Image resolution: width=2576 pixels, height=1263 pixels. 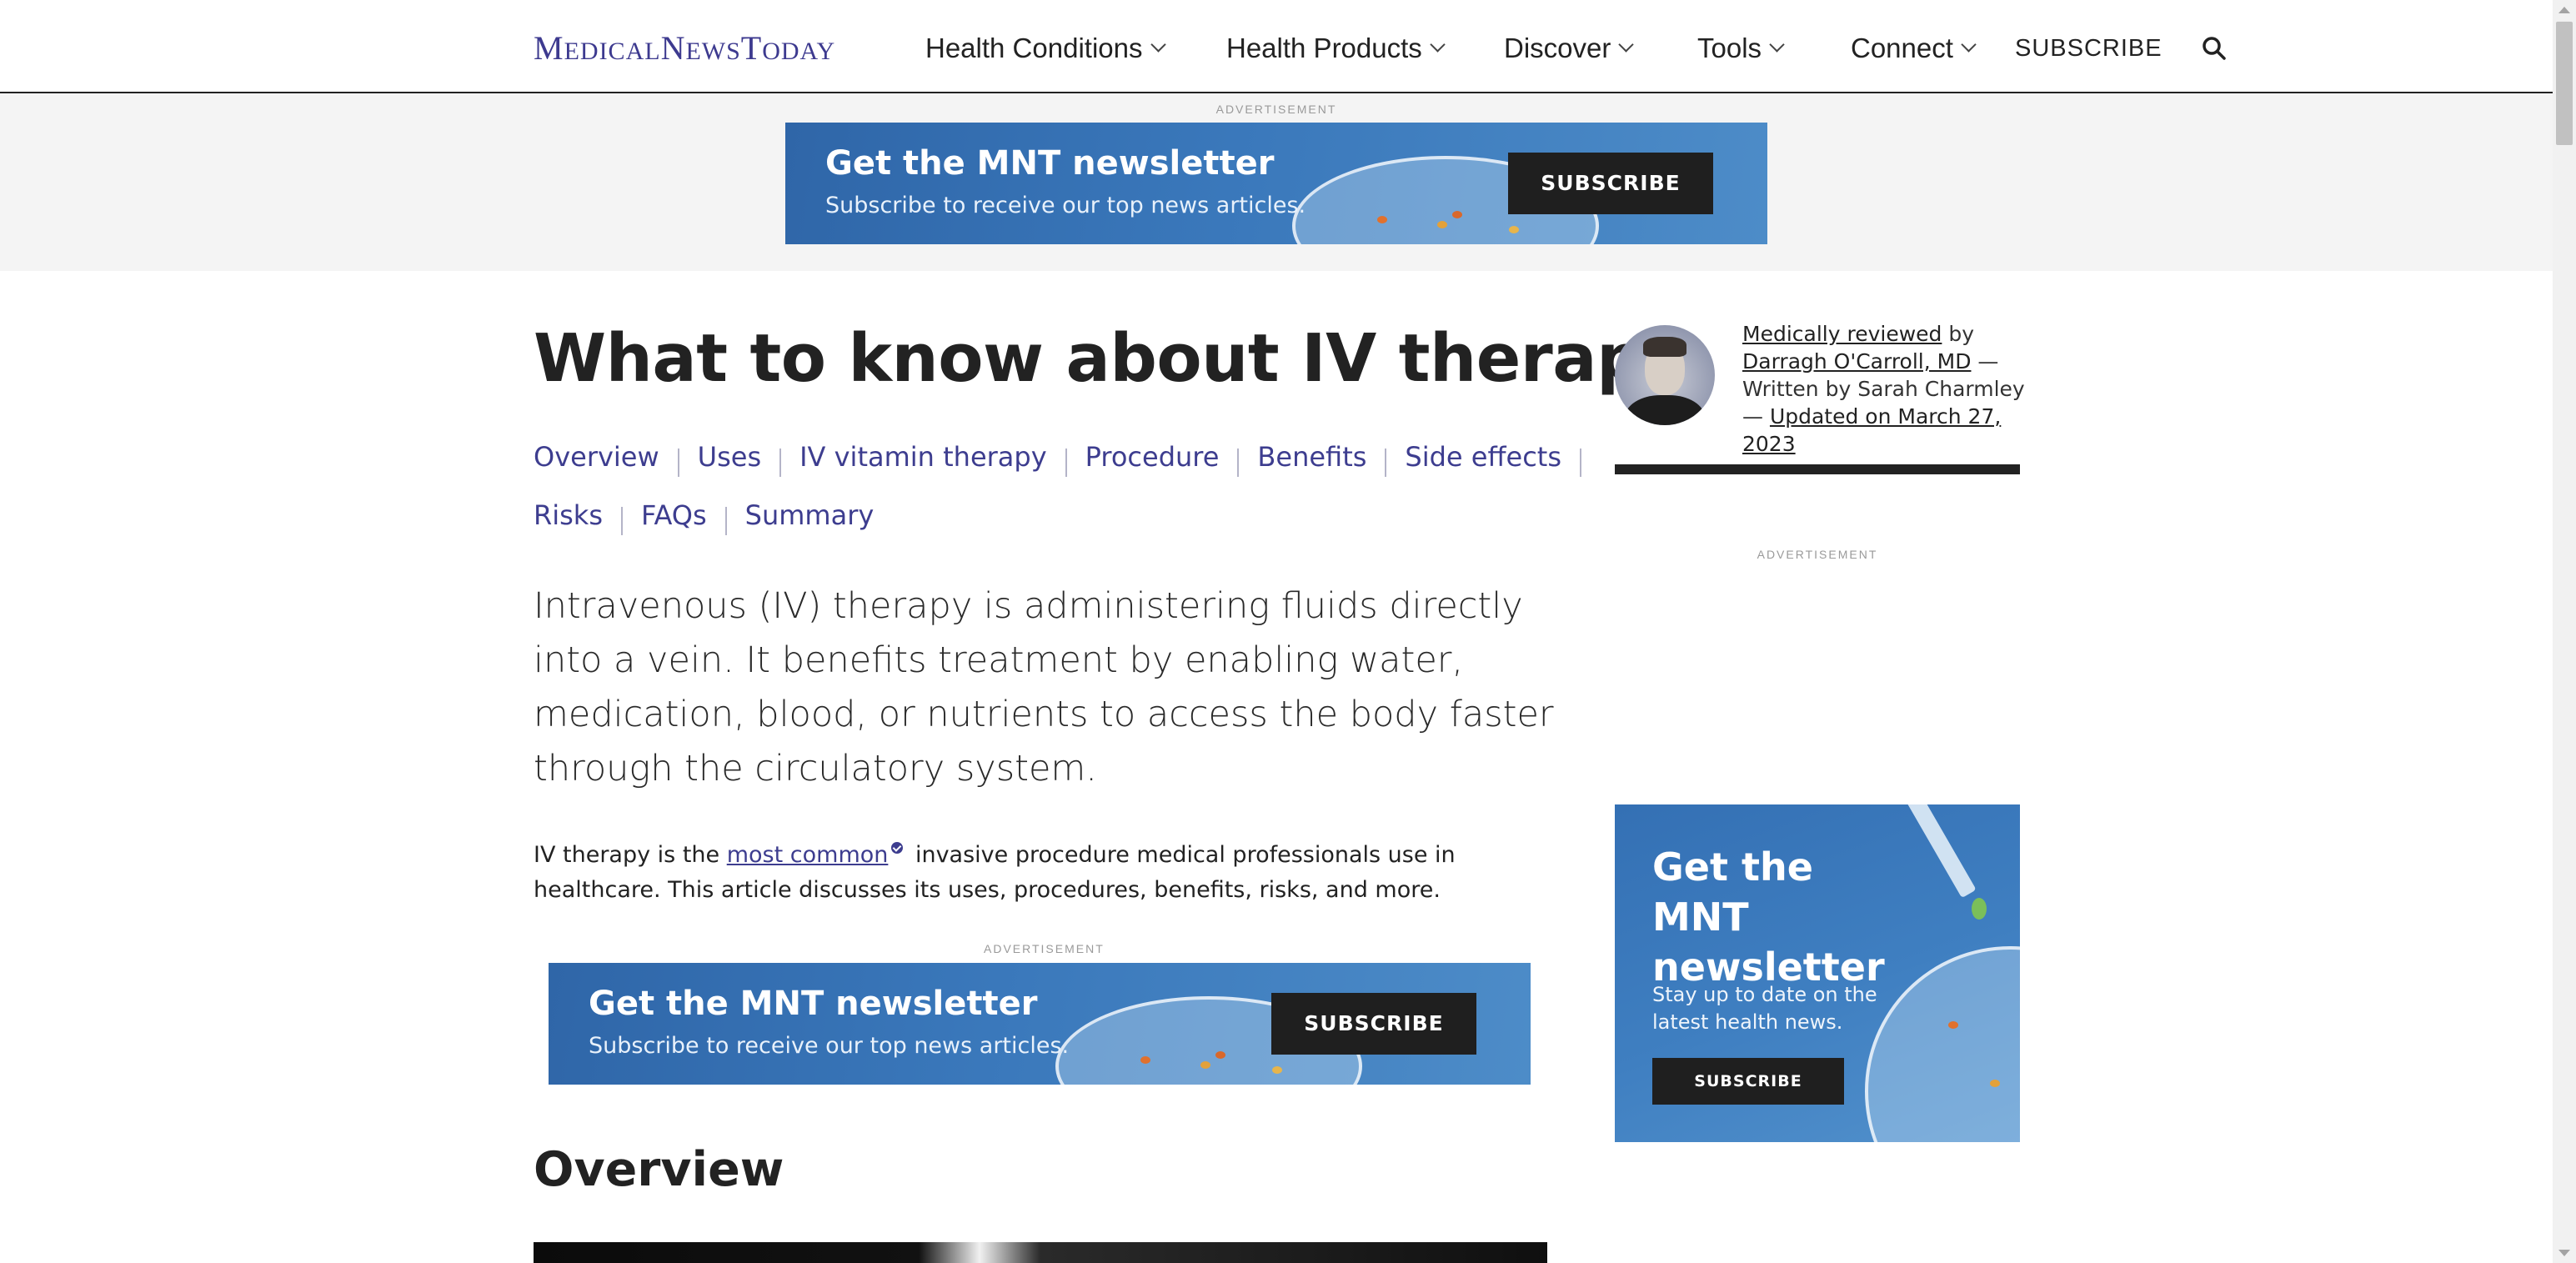 I want to click on toc-row: Risks FAQs Summary, so click(x=1050, y=523).